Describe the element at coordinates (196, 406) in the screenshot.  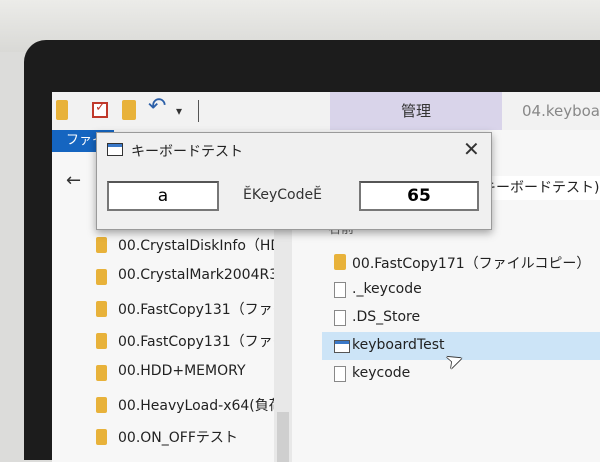
I see `tree-item-label: 00.HeavyLoad-x64(負荷` at that location.